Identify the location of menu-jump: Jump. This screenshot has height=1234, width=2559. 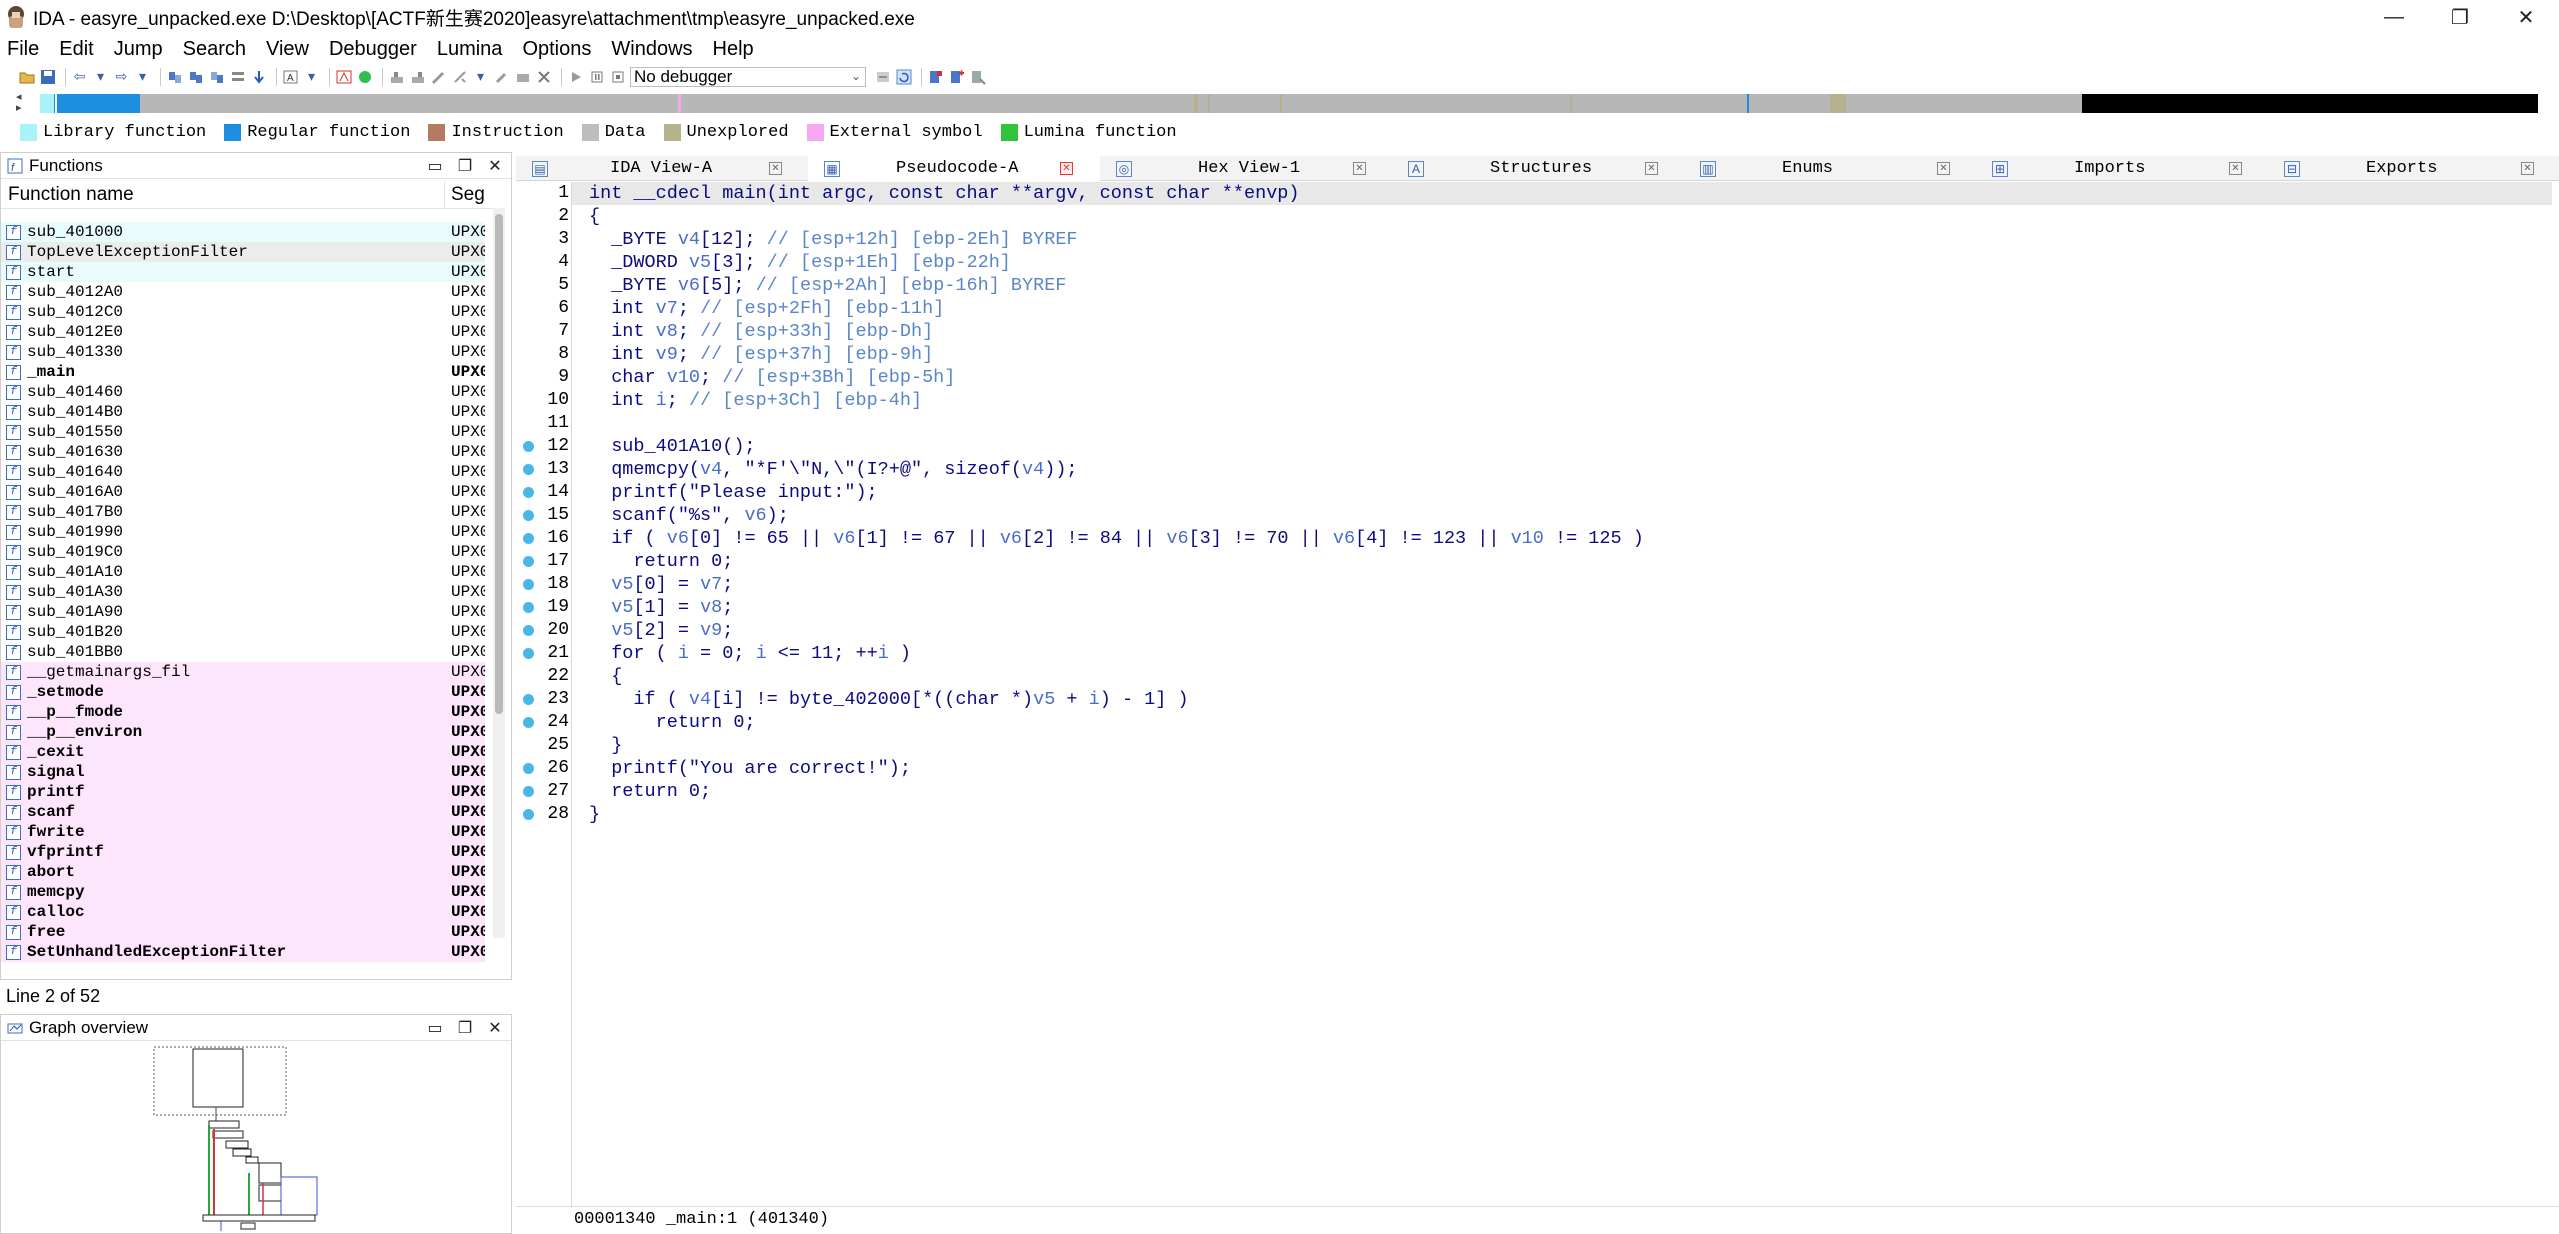
(138, 49).